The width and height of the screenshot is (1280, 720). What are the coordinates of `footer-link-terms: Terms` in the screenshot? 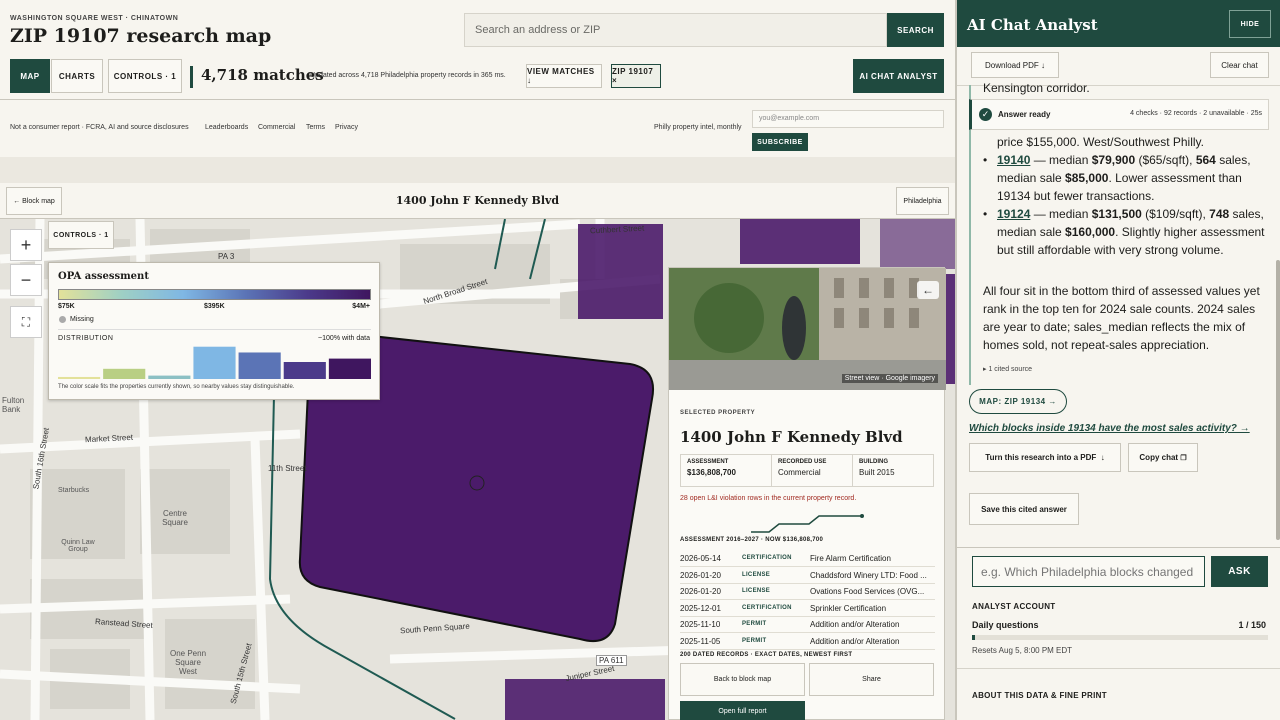 It's located at (315, 127).